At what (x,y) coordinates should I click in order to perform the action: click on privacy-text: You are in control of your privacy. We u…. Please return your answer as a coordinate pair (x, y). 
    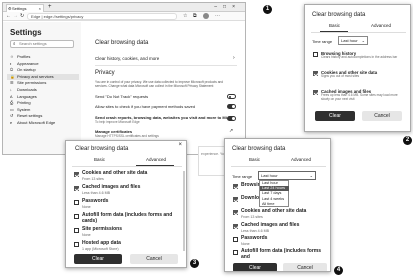
    Looking at the image, I should click on (159, 84).